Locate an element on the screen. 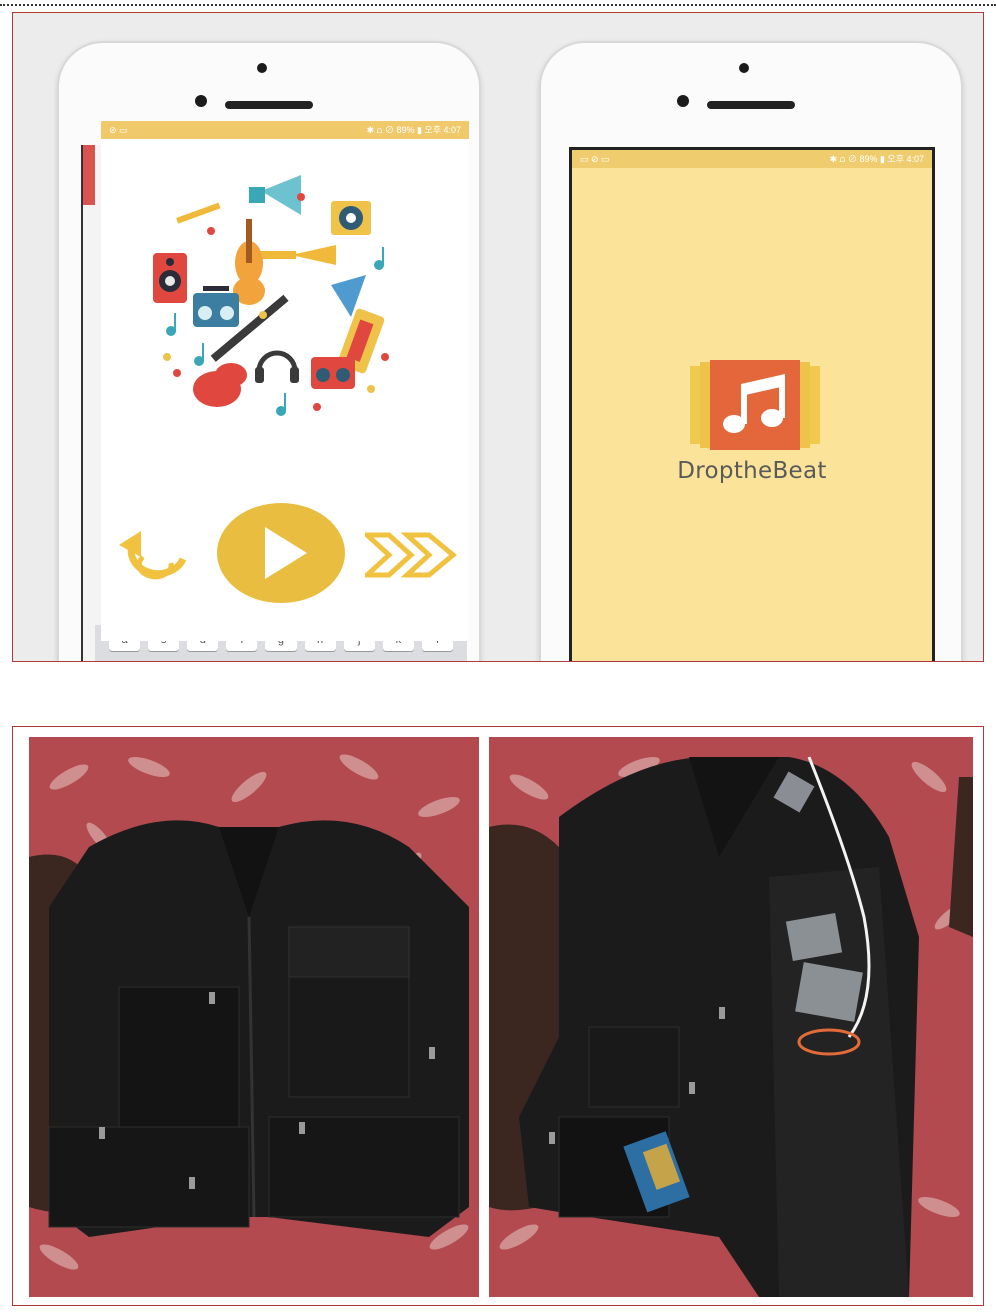  status-bar: ▭ ⊘ ▭ ✱ ⩍ ⊘ 89% ▮ 오후 4:07 is located at coordinates (752, 159).